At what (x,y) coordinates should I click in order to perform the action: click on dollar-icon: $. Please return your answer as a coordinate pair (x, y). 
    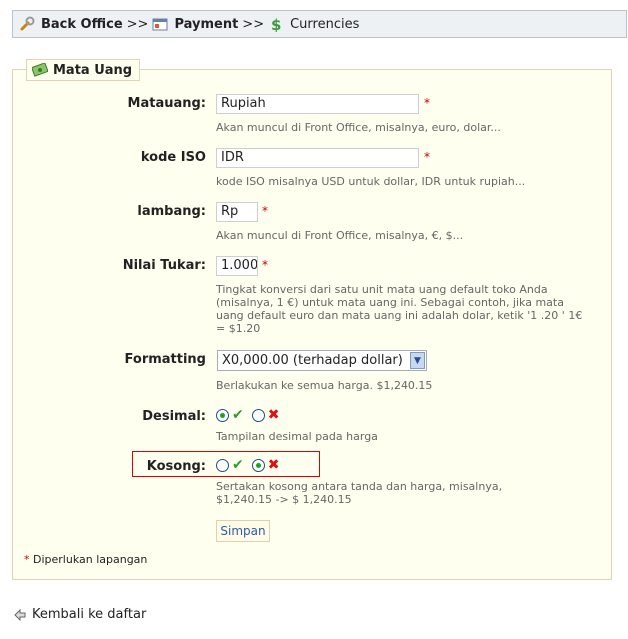
    Looking at the image, I should click on (276, 24).